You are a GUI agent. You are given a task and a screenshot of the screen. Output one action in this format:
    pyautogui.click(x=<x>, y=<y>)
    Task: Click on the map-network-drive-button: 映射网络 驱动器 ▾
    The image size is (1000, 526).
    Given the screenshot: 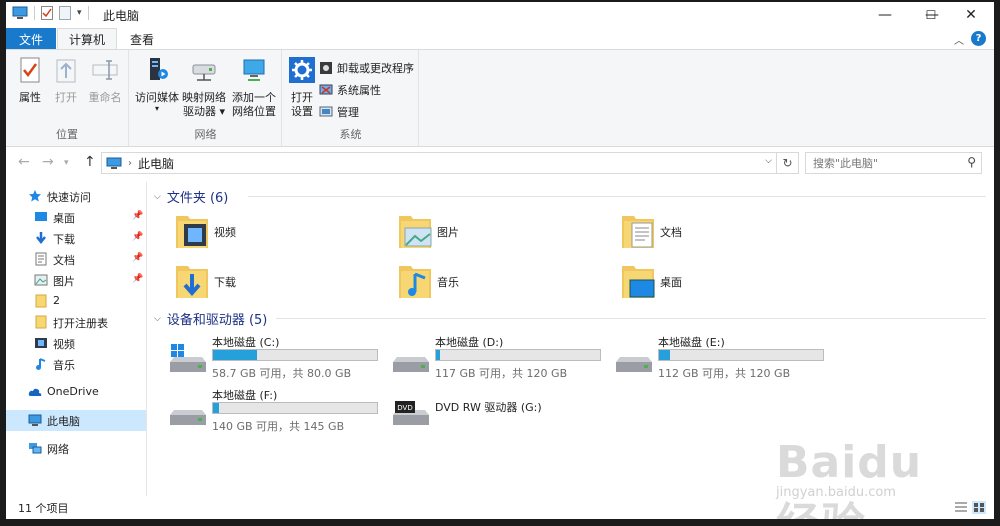 What is the action you would take?
    pyautogui.click(x=204, y=87)
    